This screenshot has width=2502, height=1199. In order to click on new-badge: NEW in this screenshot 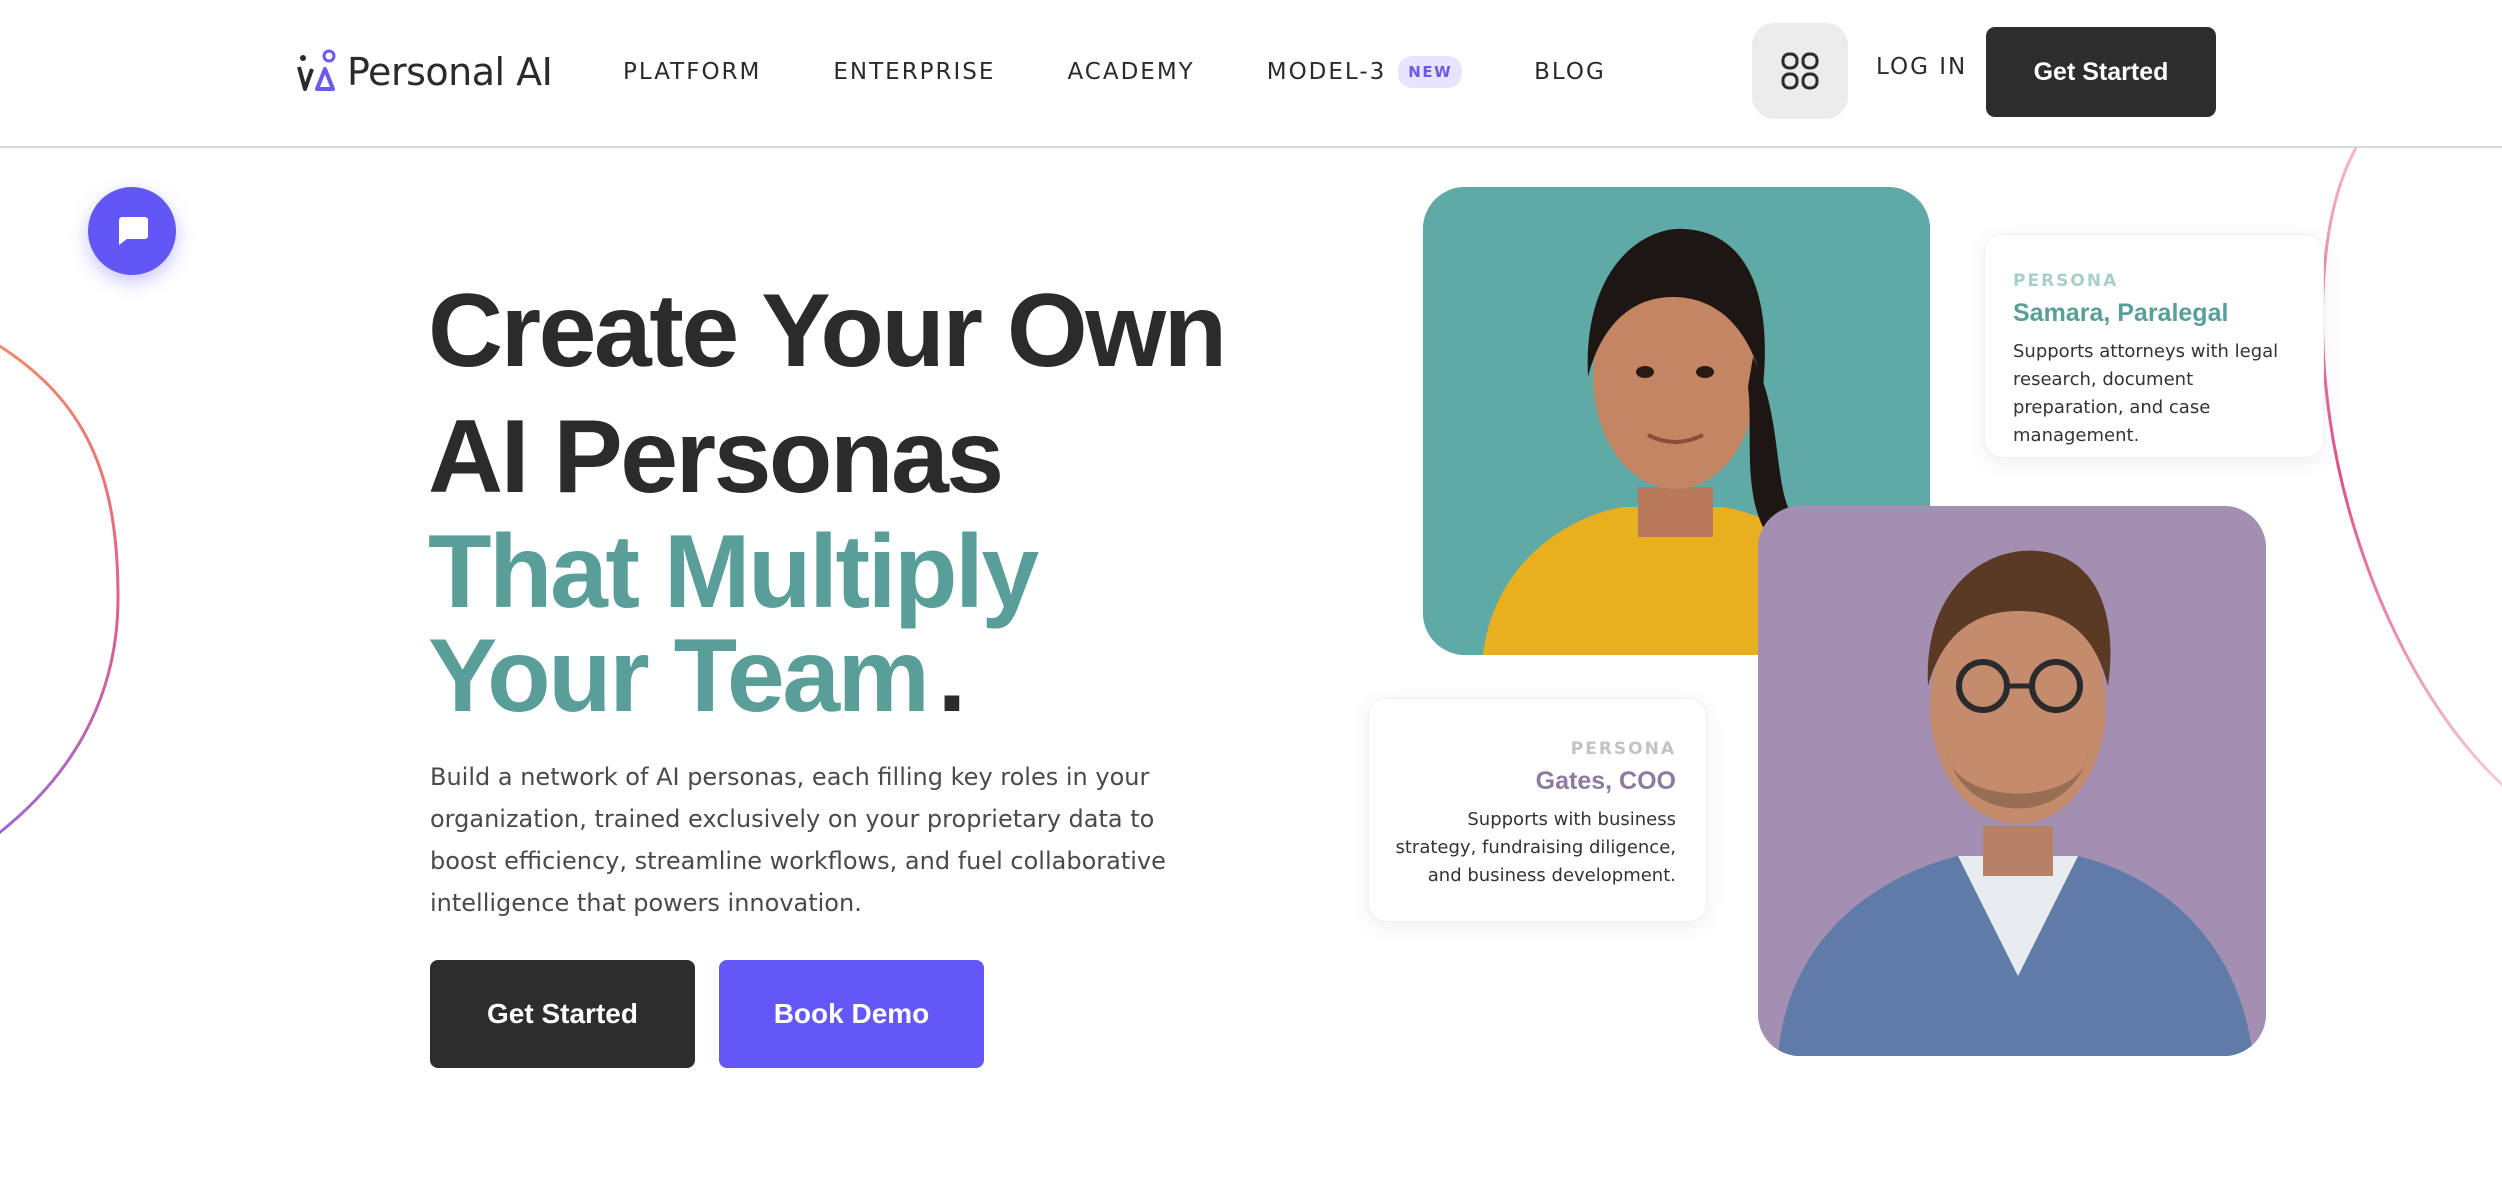, I will do `click(1430, 72)`.